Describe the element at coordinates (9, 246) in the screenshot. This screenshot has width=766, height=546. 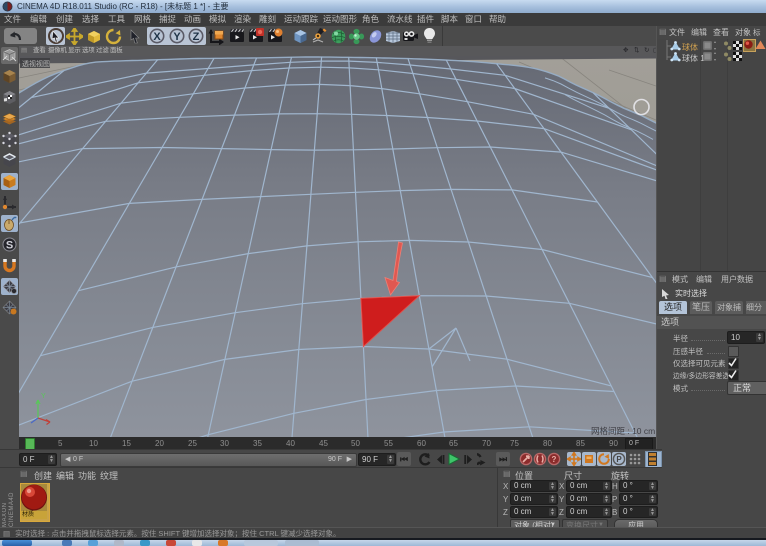
I see `svg-text: S` at that location.